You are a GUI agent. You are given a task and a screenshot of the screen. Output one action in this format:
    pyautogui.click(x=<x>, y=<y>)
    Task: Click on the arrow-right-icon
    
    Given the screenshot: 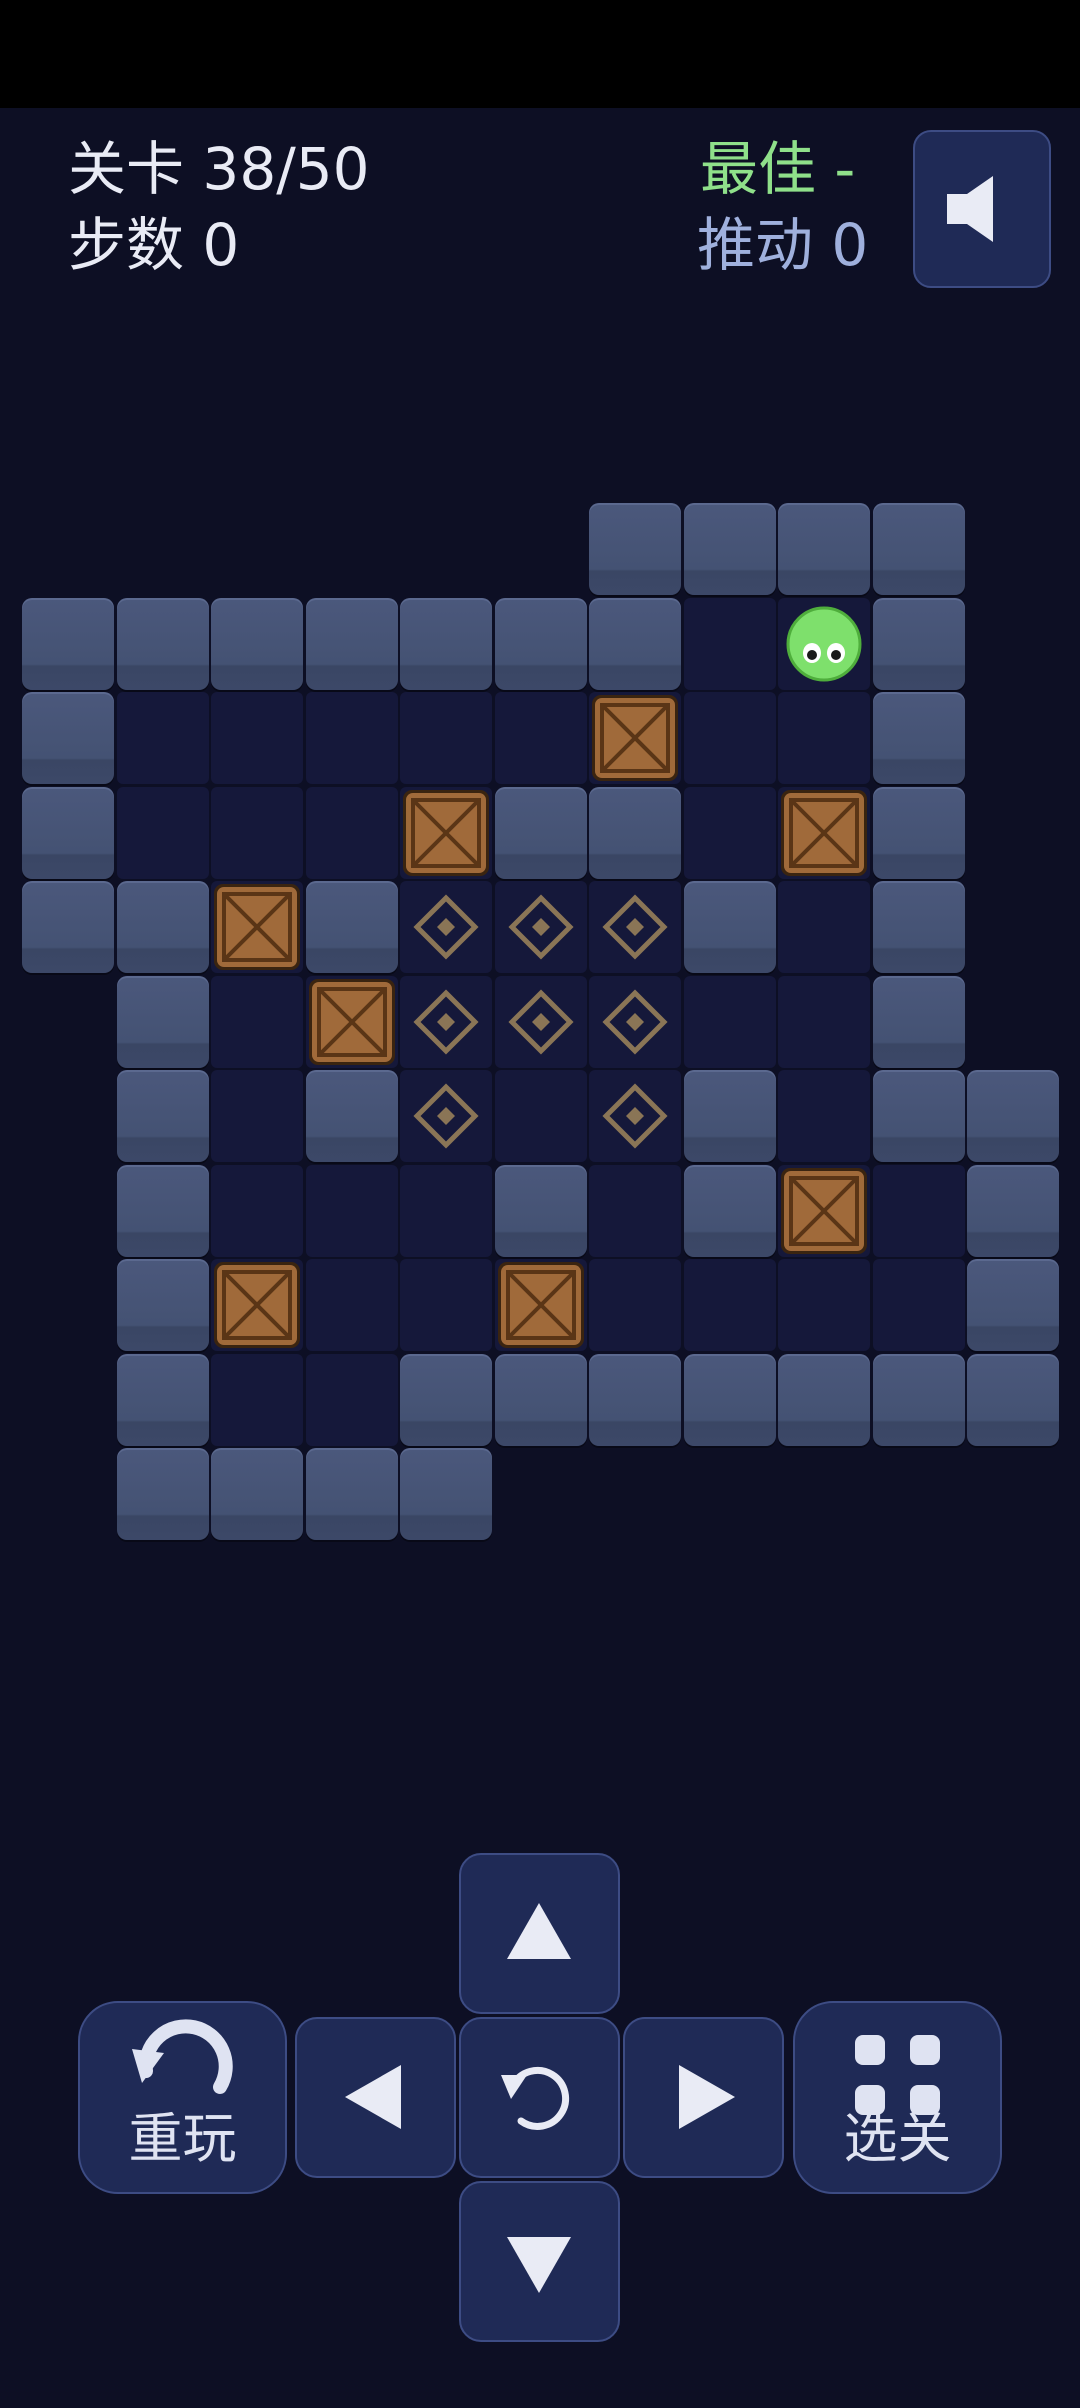 What is the action you would take?
    pyautogui.click(x=707, y=2097)
    